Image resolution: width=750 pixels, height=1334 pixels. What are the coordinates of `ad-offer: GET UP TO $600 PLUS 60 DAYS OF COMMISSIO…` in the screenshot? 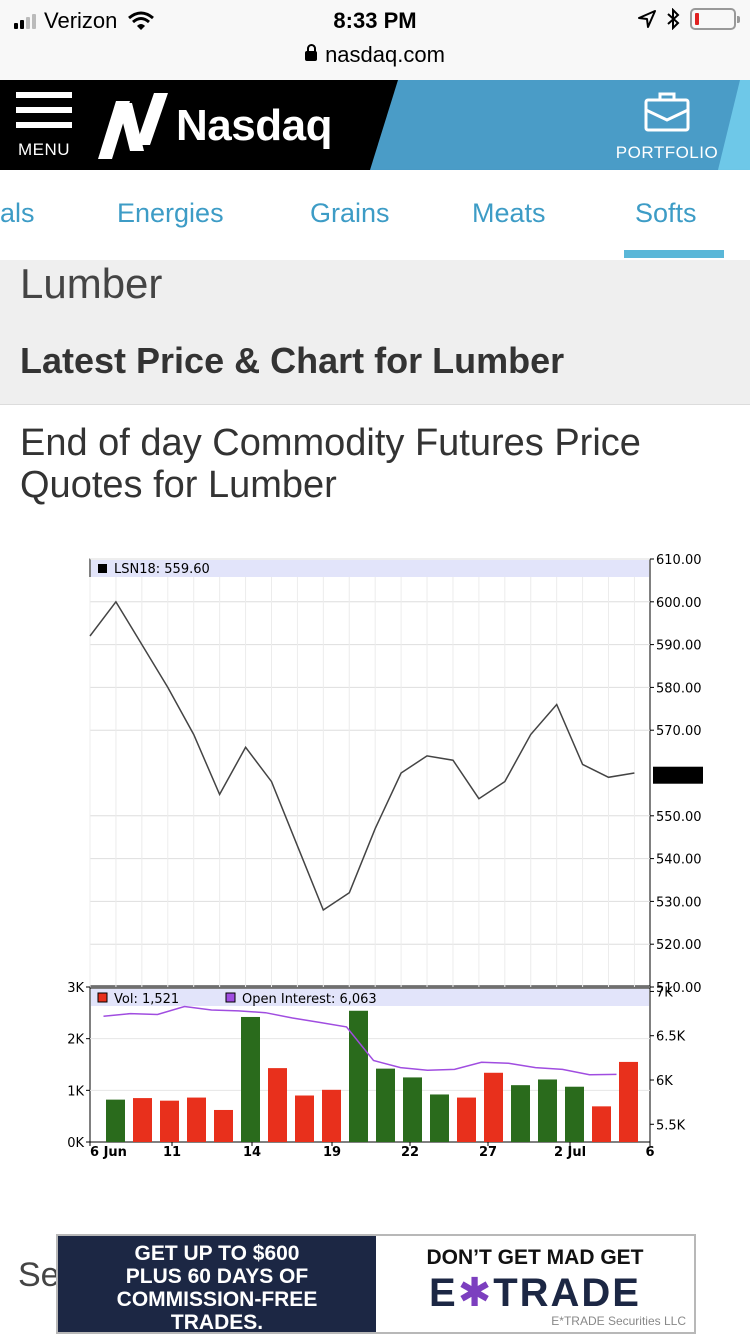 It's located at (217, 1285).